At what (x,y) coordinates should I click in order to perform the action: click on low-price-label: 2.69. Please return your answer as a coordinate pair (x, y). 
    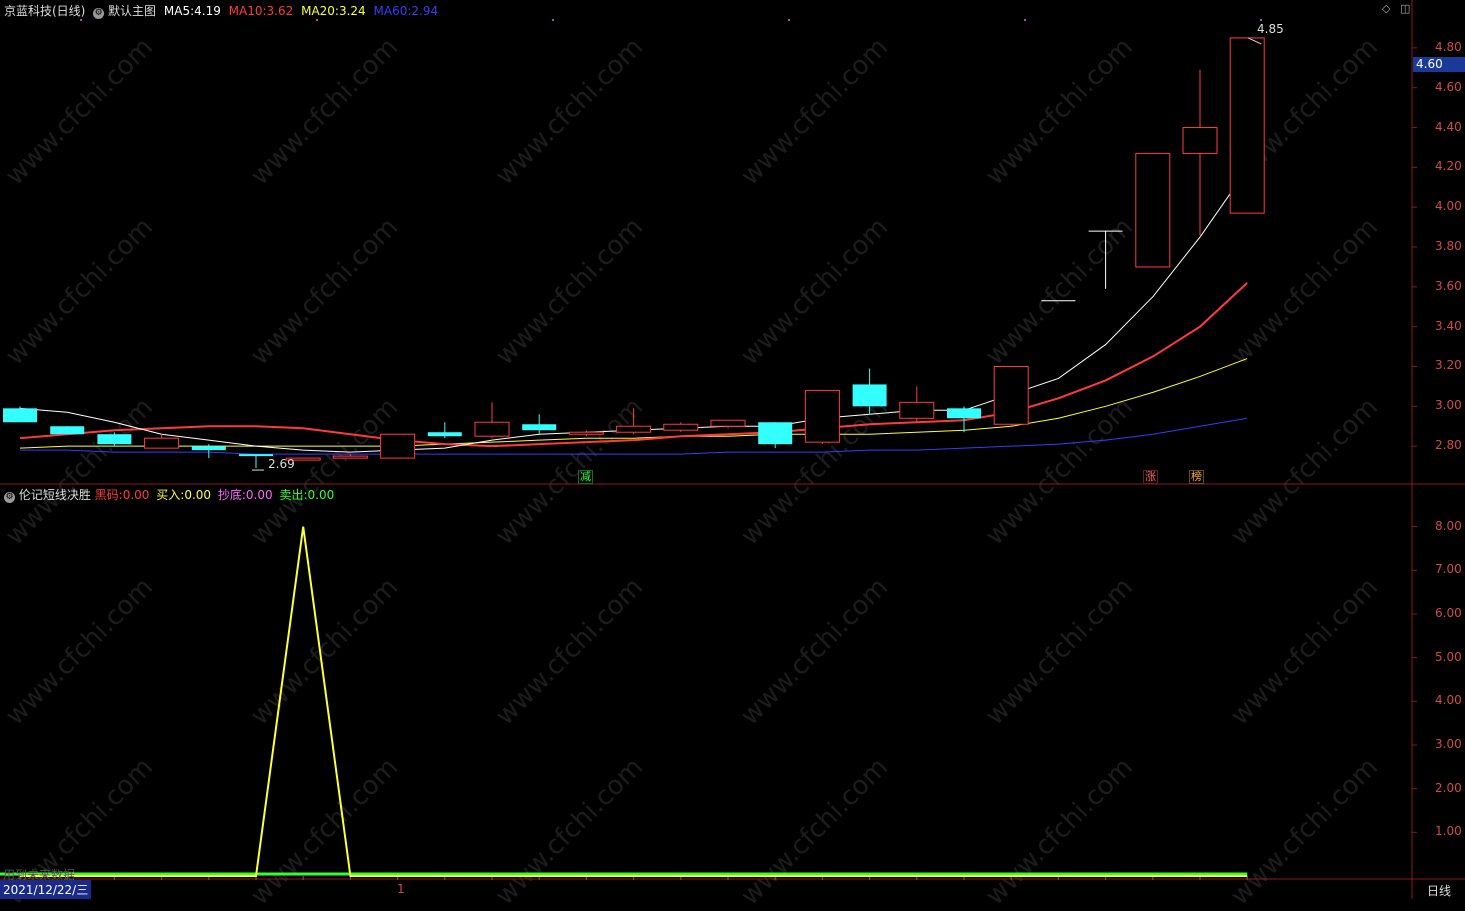
    Looking at the image, I should click on (281, 464).